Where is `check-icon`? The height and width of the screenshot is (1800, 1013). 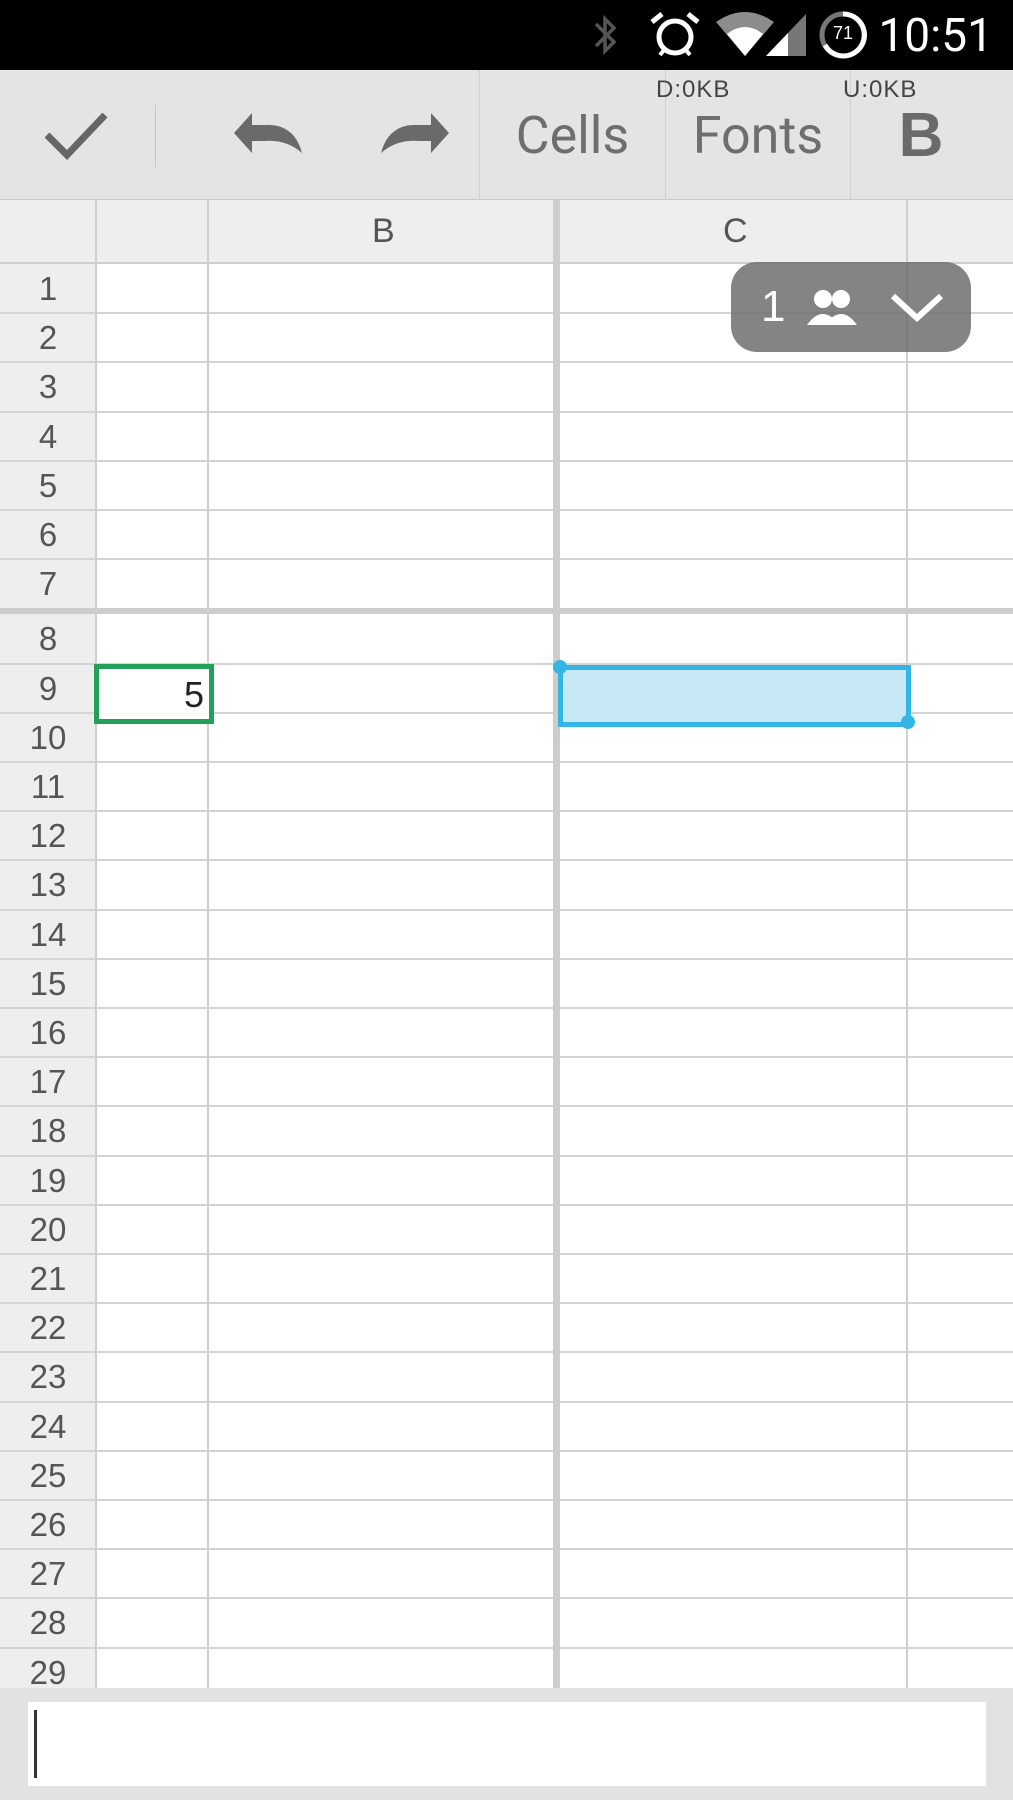 check-icon is located at coordinates (76, 136).